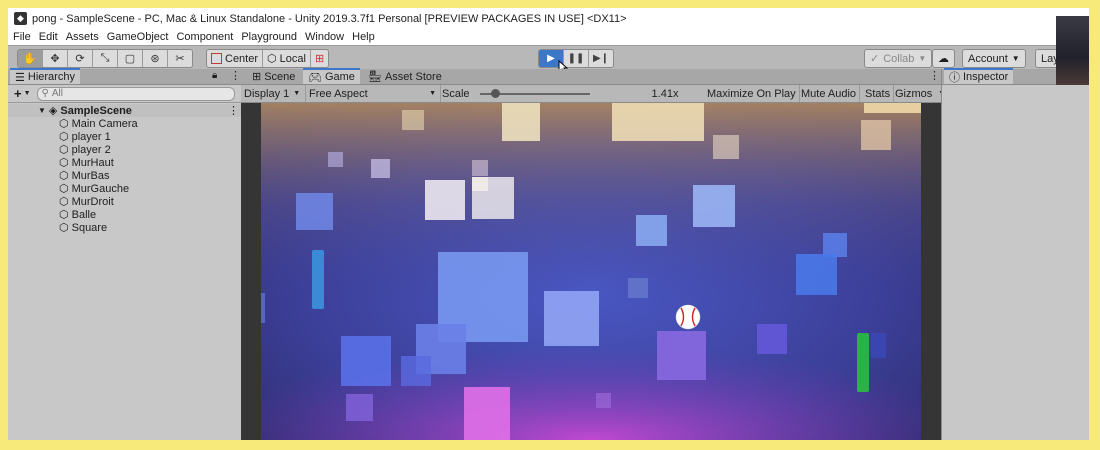 The height and width of the screenshot is (450, 1100). What do you see at coordinates (124, 215) in the screenshot?
I see `hierarchy-item: ⬡ Balle` at bounding box center [124, 215].